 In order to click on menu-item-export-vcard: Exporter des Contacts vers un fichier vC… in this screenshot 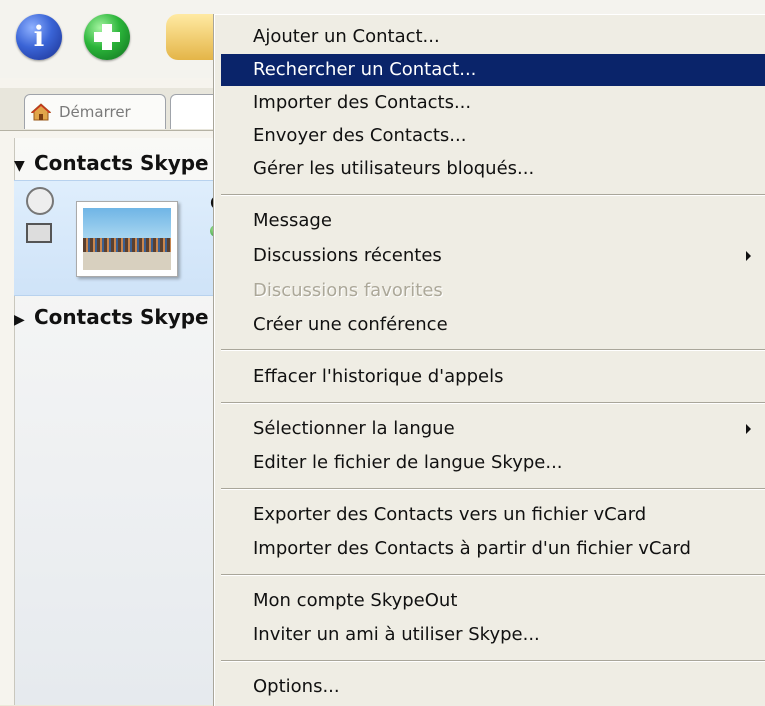, I will do `click(493, 515)`.